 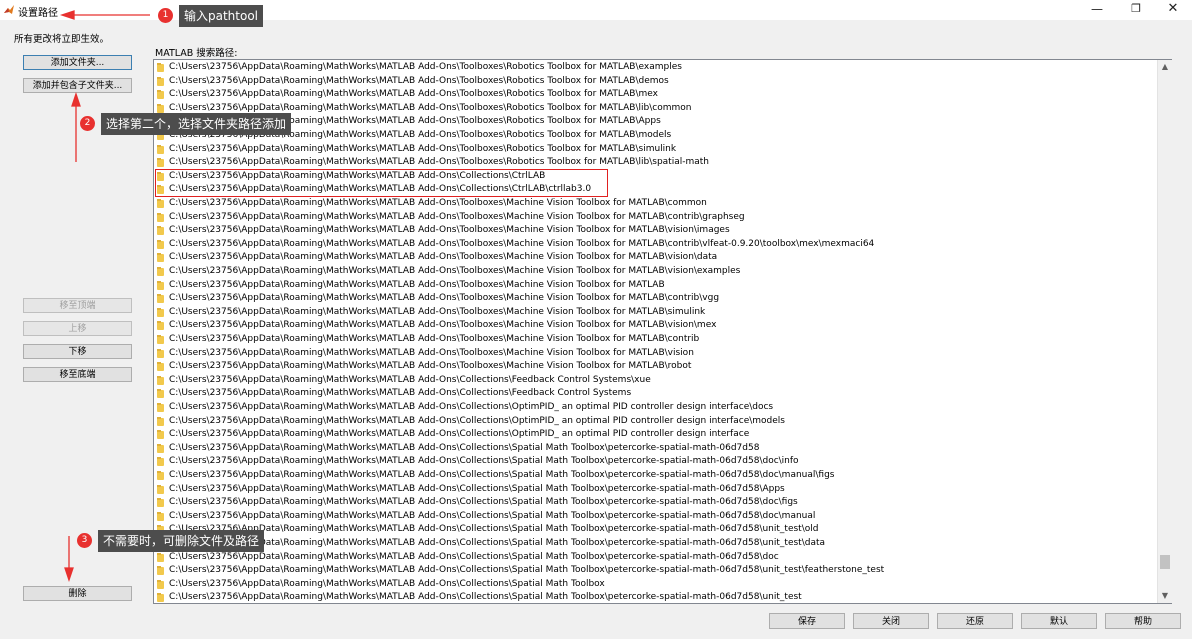 What do you see at coordinates (181, 541) in the screenshot?
I see `annotation-tip-3: 不需要时，可删除文件及路径` at bounding box center [181, 541].